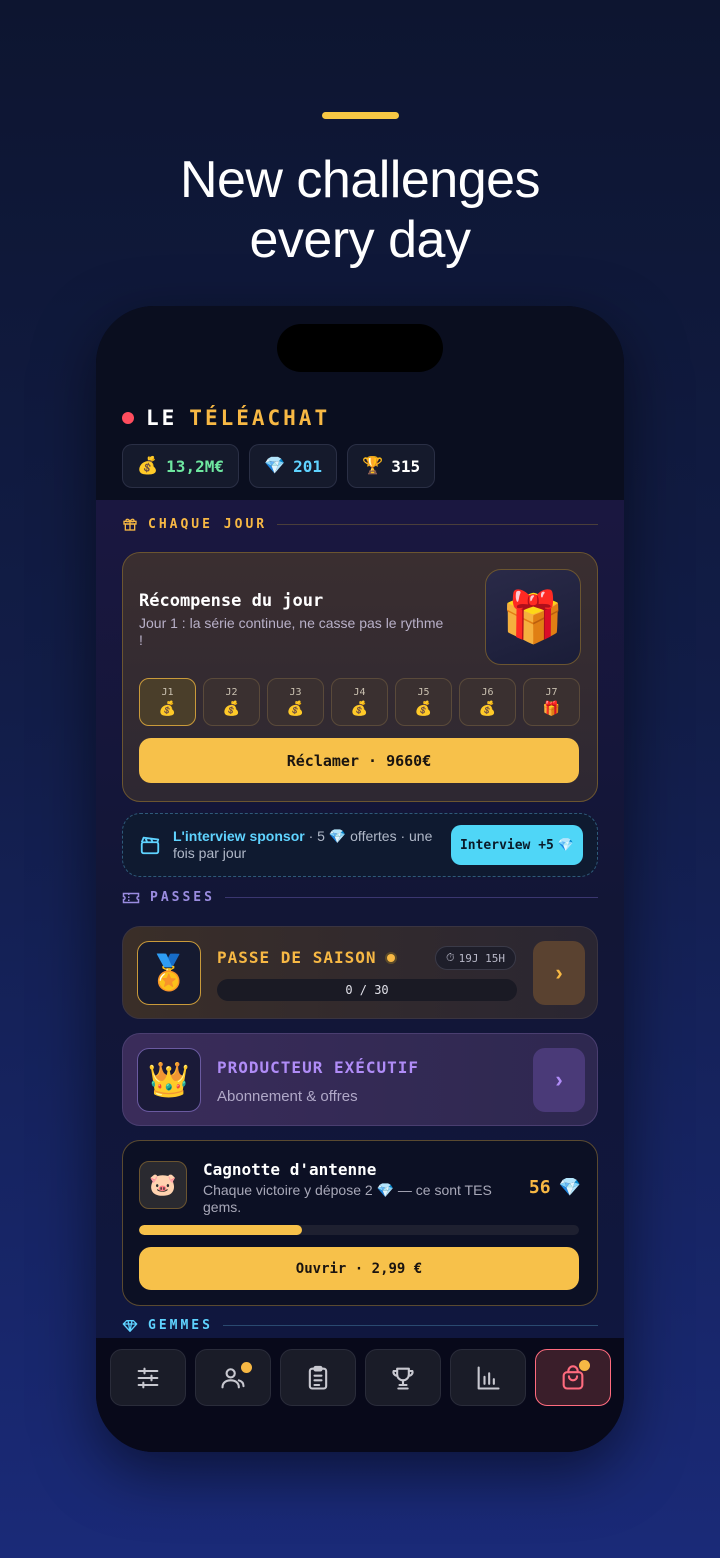  I want to click on cagnotte-progress-bar, so click(359, 1230).